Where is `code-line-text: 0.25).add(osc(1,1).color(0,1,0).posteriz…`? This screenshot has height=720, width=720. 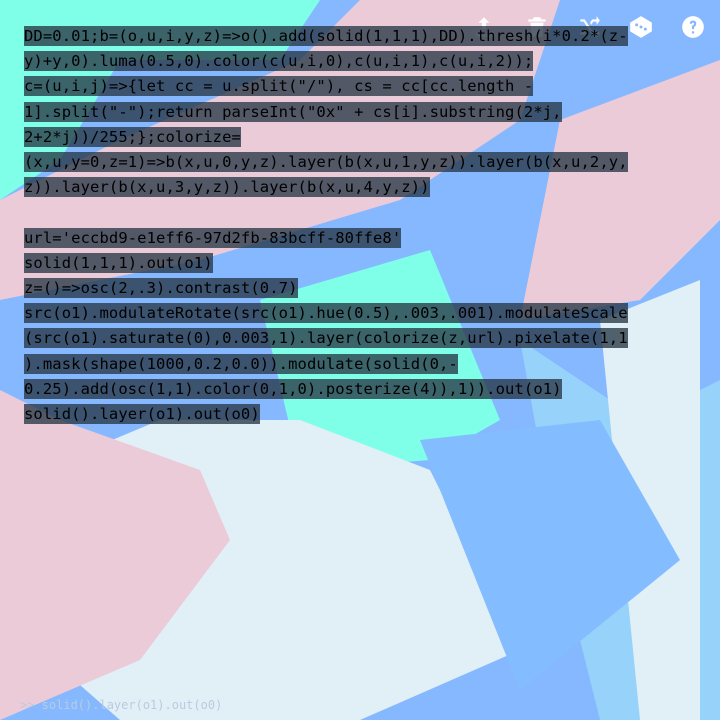
code-line-text: 0.25).add(osc(1,1).color(0,1,0).posteriz… is located at coordinates (293, 388).